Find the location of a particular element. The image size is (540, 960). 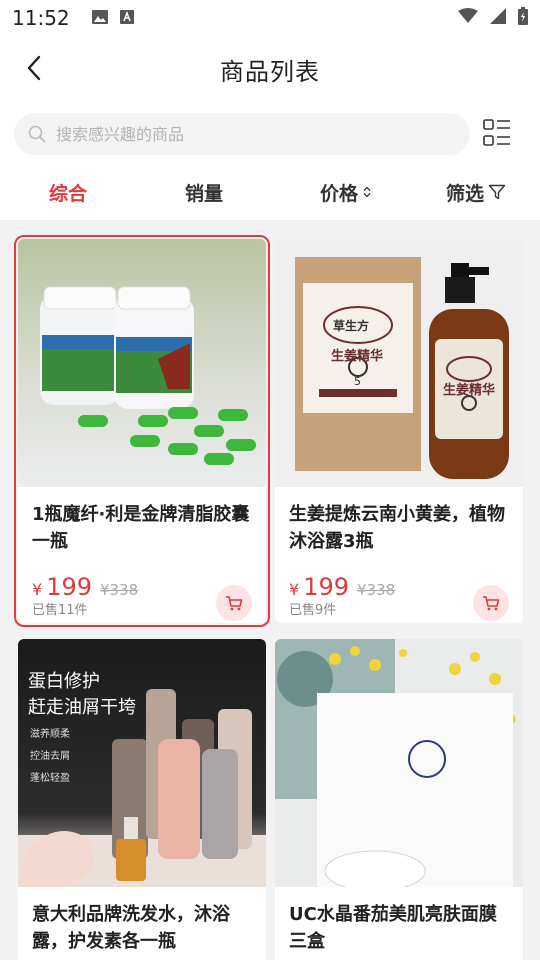

image-bullet: 控油去屑 is located at coordinates (50, 756).